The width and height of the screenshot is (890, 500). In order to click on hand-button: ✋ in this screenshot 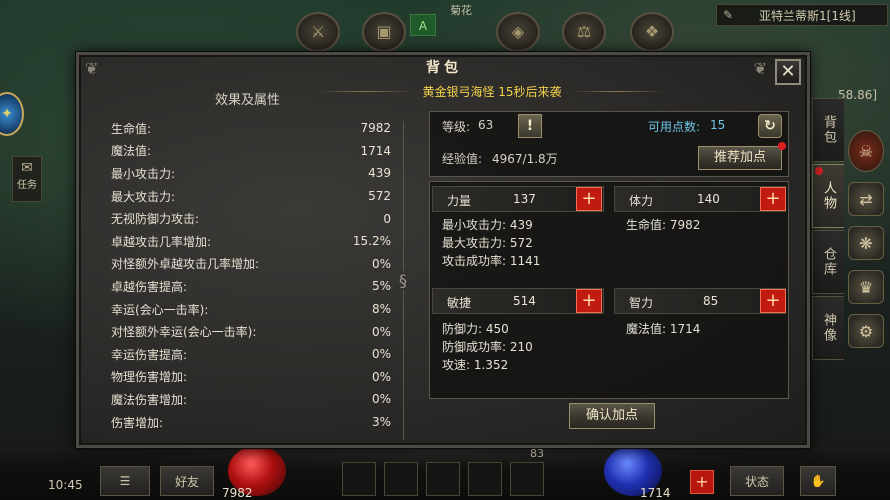, I will do `click(818, 481)`.